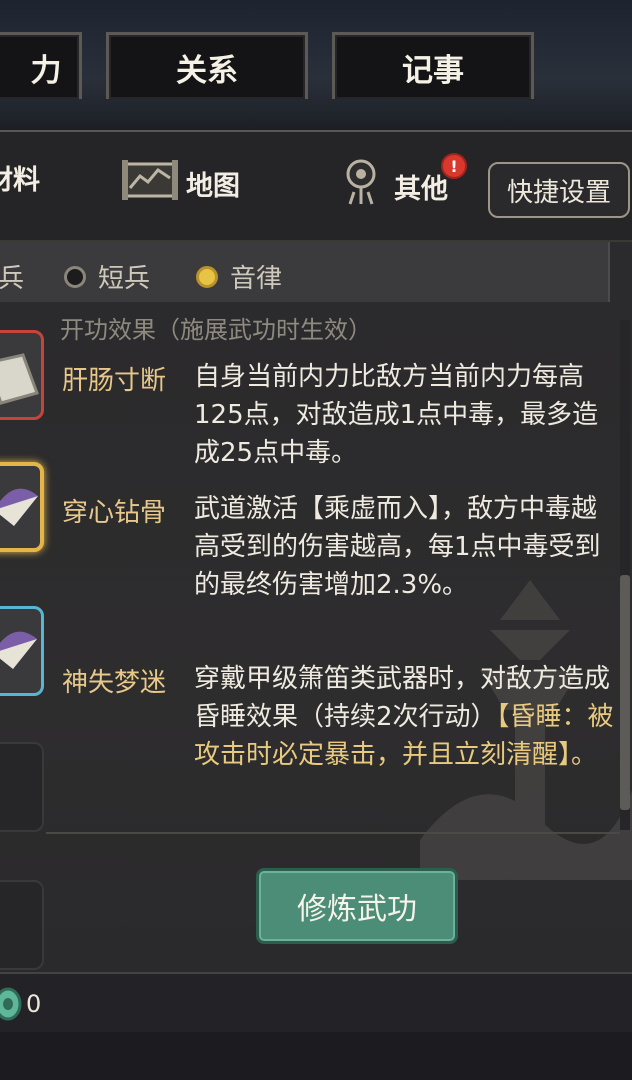 Image resolution: width=632 pixels, height=1080 pixels. I want to click on tab-notes: 记事, so click(433, 65).